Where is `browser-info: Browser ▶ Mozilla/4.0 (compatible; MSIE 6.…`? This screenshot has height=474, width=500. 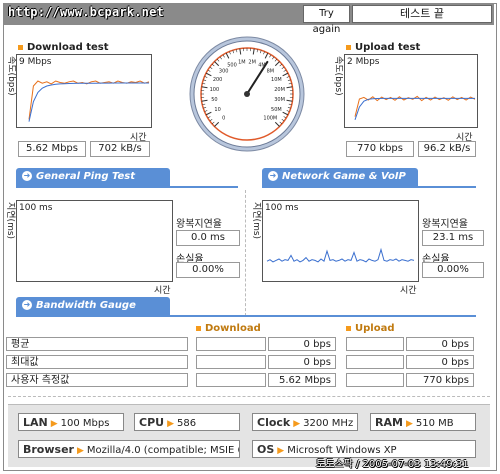
browser-info: Browser ▶ Mozilla/4.0 (compatible; MSIE 6.… is located at coordinates (129, 449).